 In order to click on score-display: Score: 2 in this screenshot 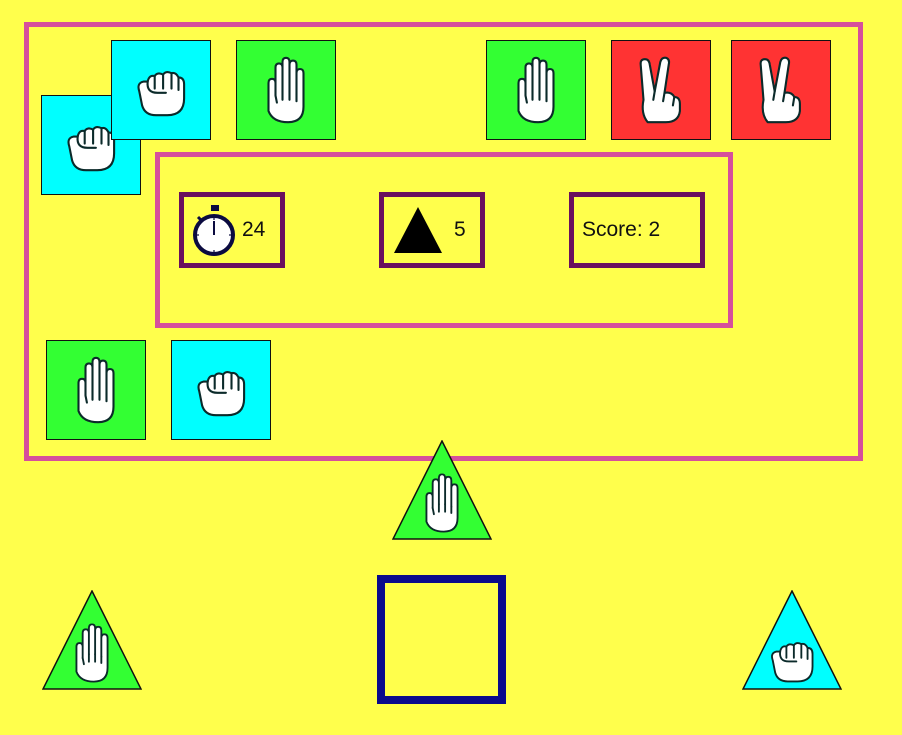, I will do `click(637, 230)`.